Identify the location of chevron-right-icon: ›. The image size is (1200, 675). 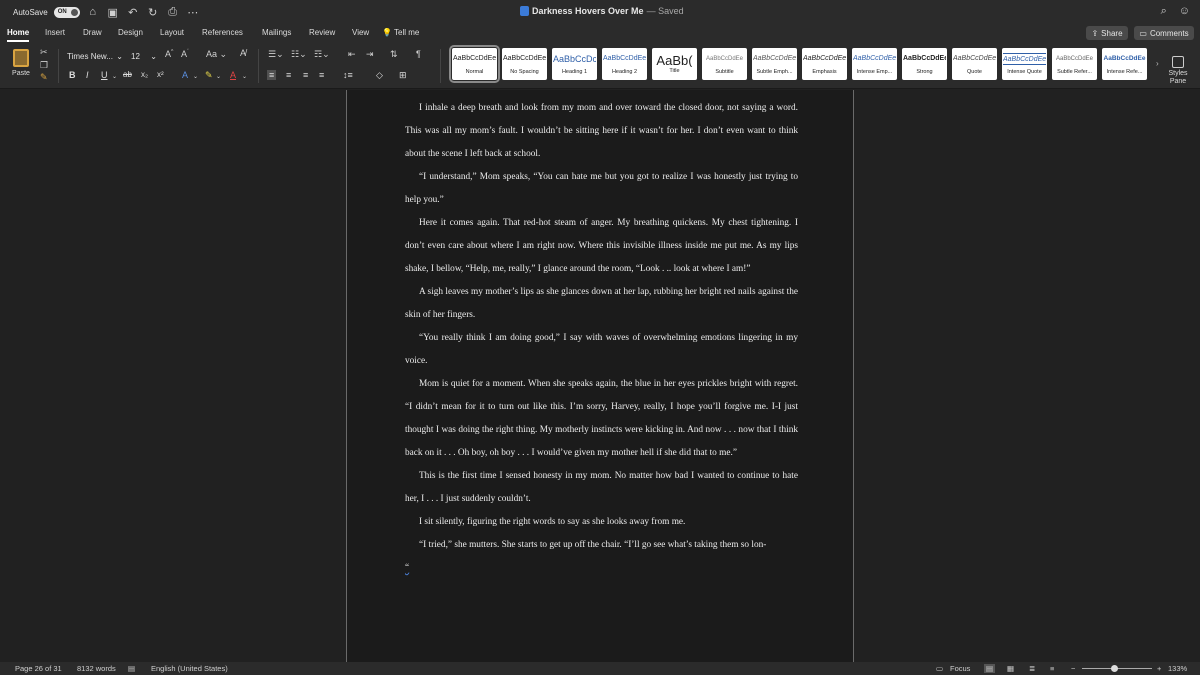
(1157, 63).